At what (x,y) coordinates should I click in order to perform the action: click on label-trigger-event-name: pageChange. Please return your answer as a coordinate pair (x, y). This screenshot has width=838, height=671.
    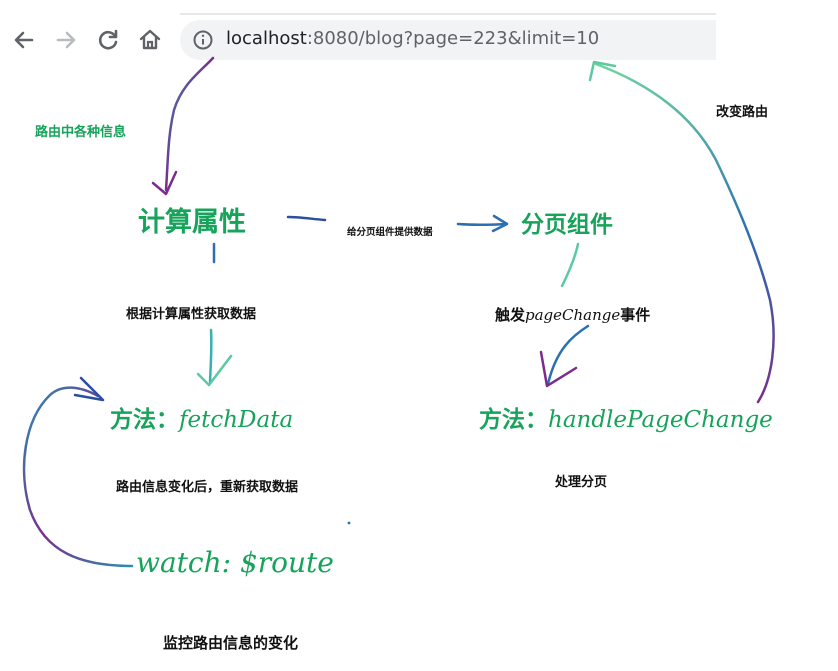
    Looking at the image, I should click on (573, 315).